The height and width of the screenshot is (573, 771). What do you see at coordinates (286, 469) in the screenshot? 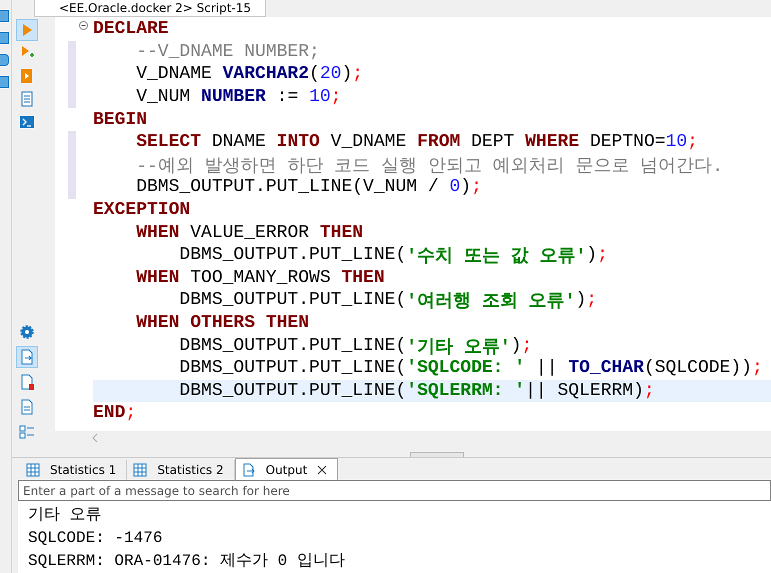
I see `result-tab: Output` at bounding box center [286, 469].